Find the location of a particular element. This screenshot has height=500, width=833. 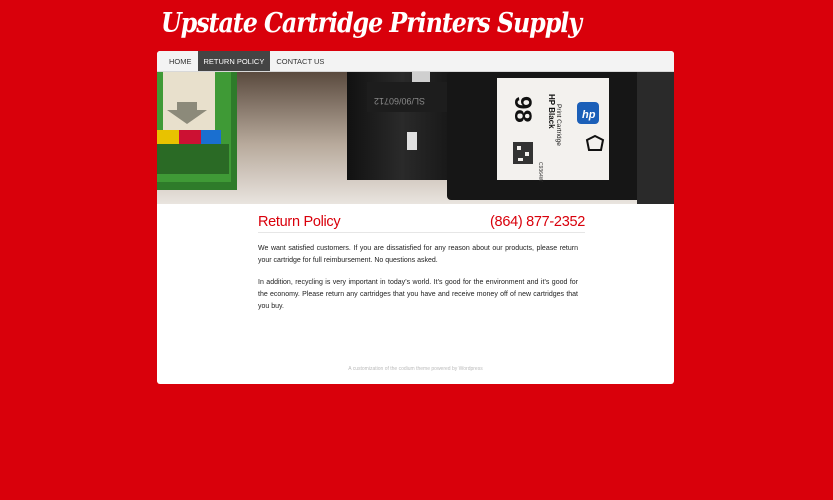

heading-row: Return Policy (864) 877-2352 is located at coordinates (421, 223).